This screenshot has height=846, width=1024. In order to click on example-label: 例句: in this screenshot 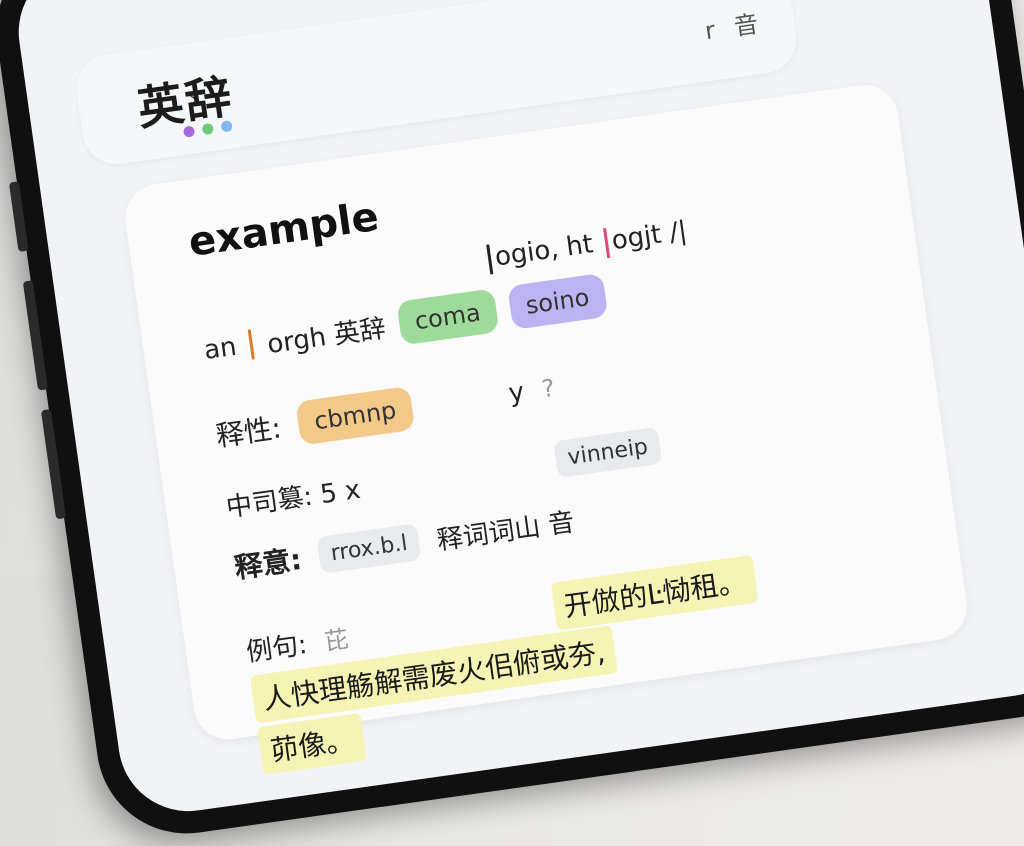, I will do `click(276, 648)`.